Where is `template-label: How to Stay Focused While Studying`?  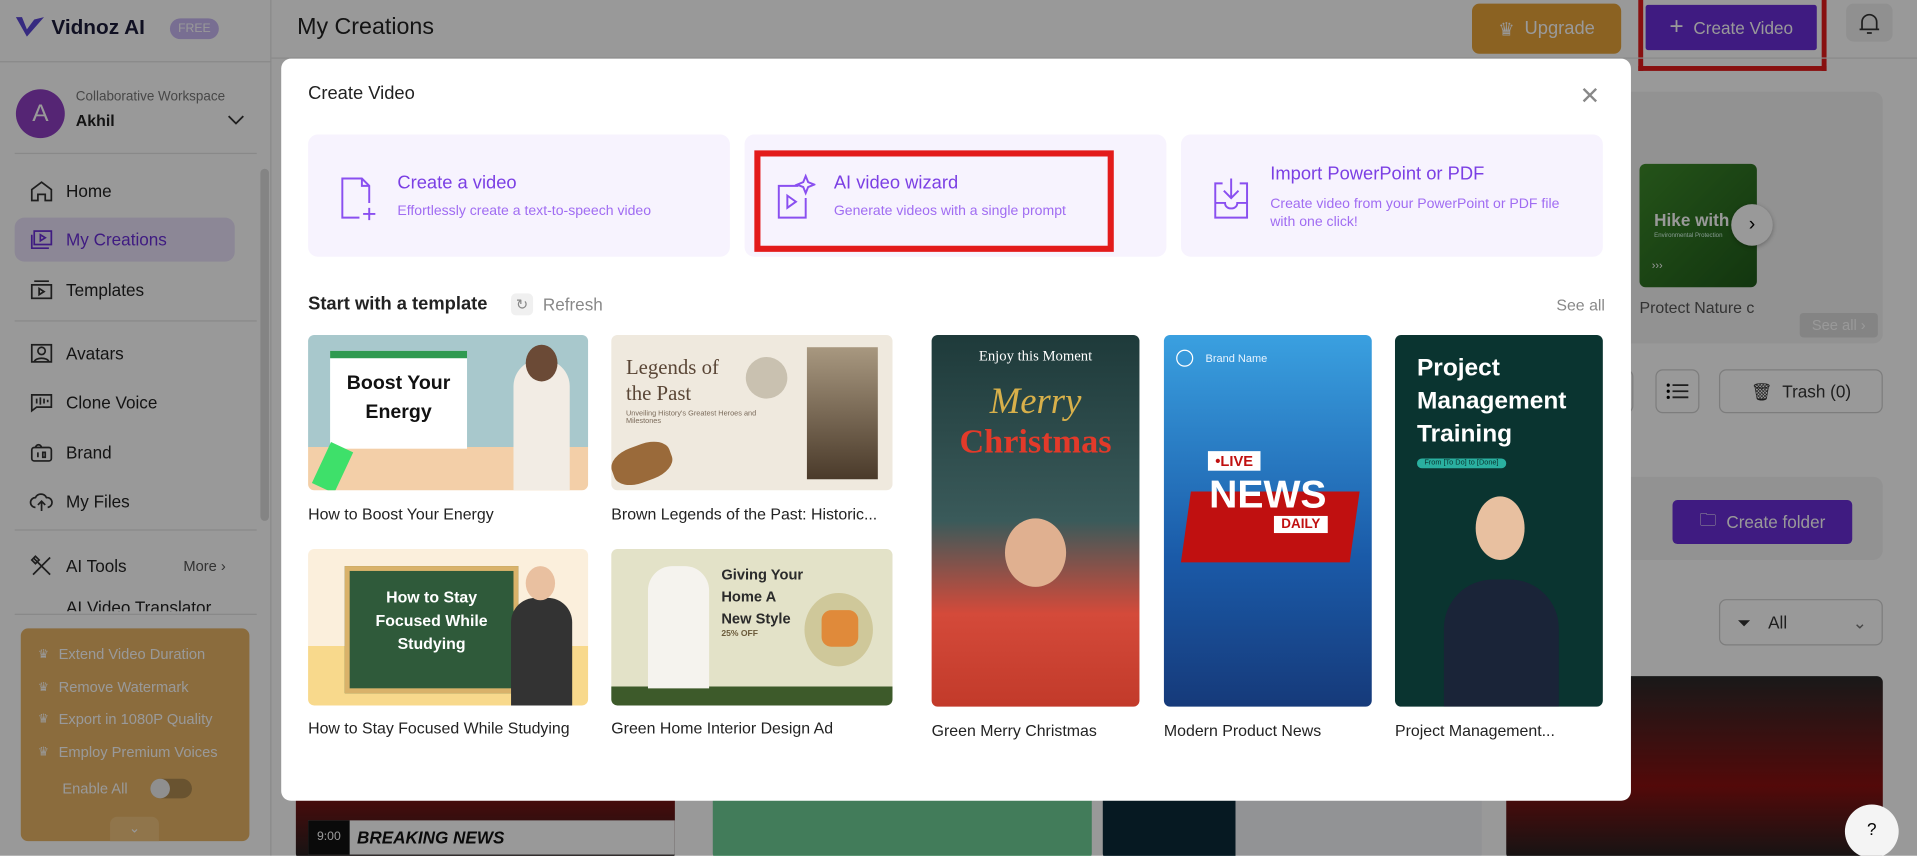 template-label: How to Stay Focused While Studying is located at coordinates (439, 728).